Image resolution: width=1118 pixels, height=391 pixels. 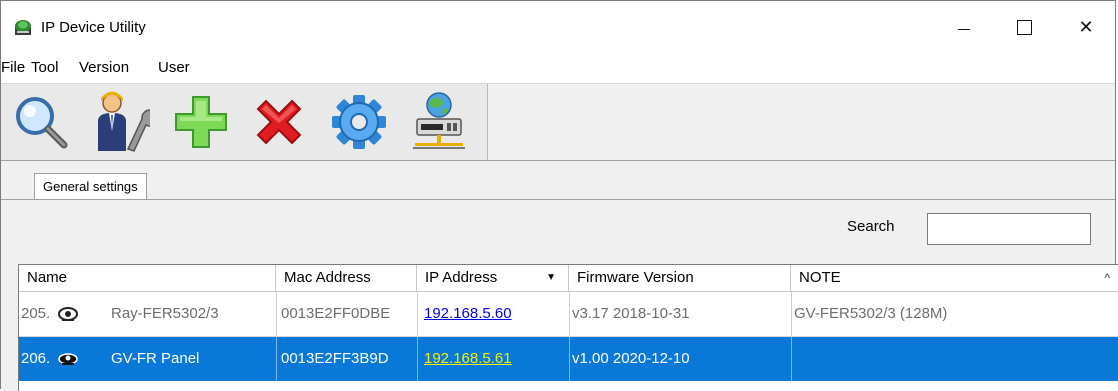 I want to click on row-index: 206., so click(x=36, y=358).